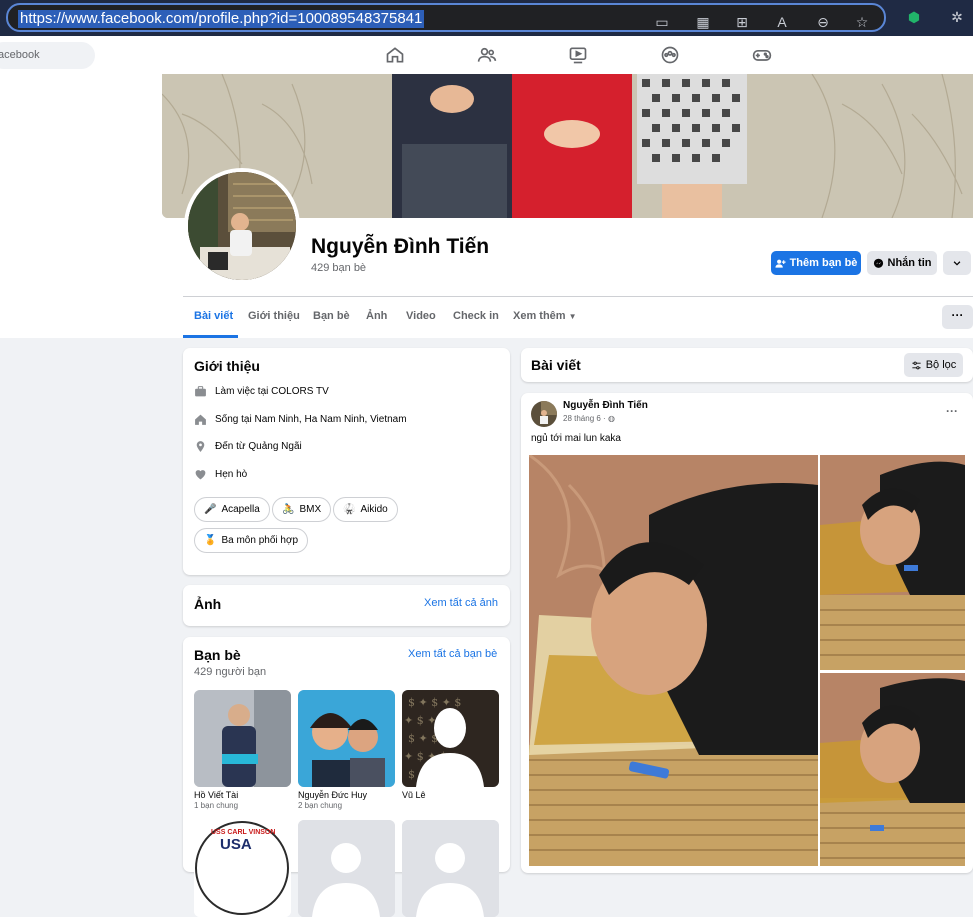 Image resolution: width=973 pixels, height=917 pixels. What do you see at coordinates (200, 446) in the screenshot?
I see `location-pin-icon` at bounding box center [200, 446].